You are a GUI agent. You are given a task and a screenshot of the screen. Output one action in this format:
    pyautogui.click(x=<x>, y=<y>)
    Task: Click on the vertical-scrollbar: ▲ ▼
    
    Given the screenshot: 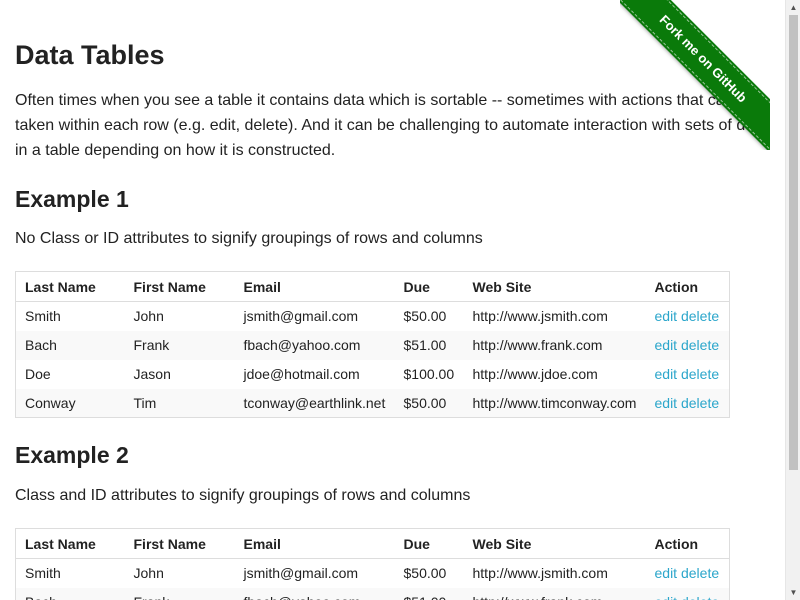 What is the action you would take?
    pyautogui.click(x=792, y=300)
    